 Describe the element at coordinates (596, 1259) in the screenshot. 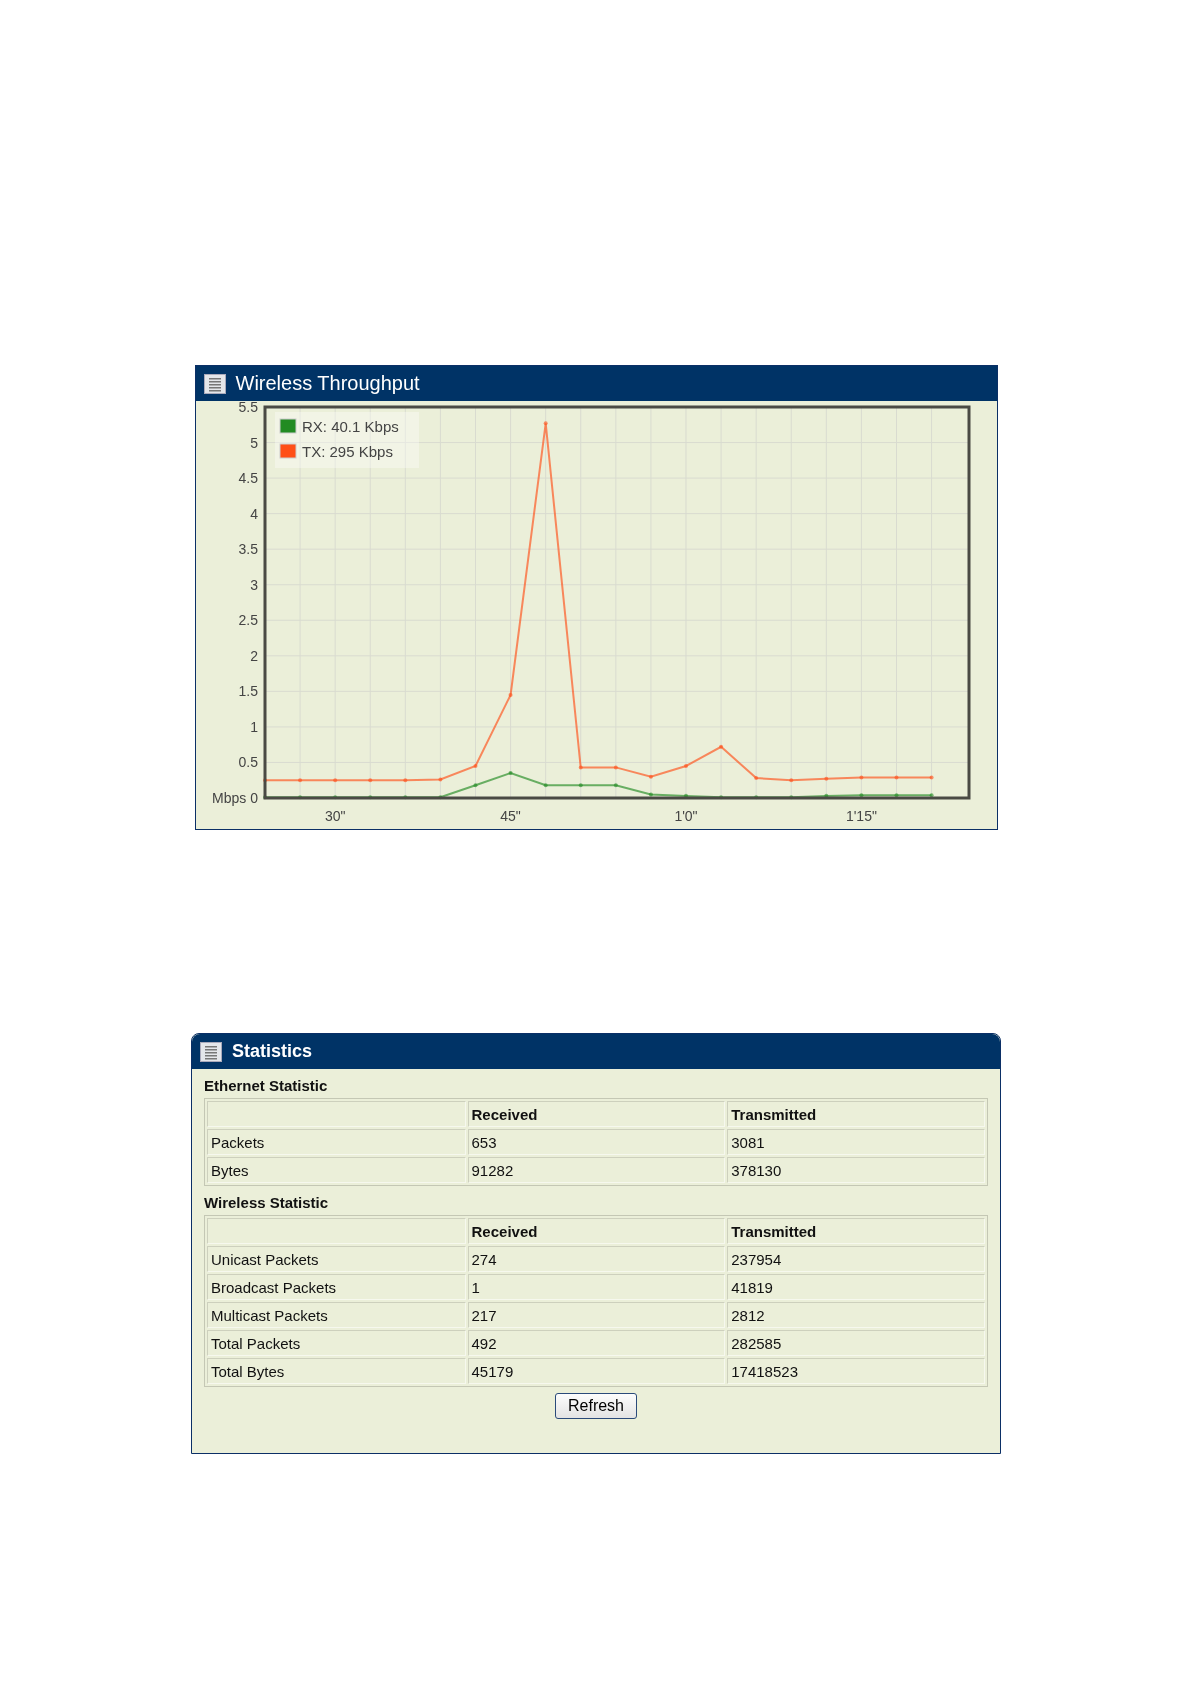

I see `table-cell: 274` at that location.